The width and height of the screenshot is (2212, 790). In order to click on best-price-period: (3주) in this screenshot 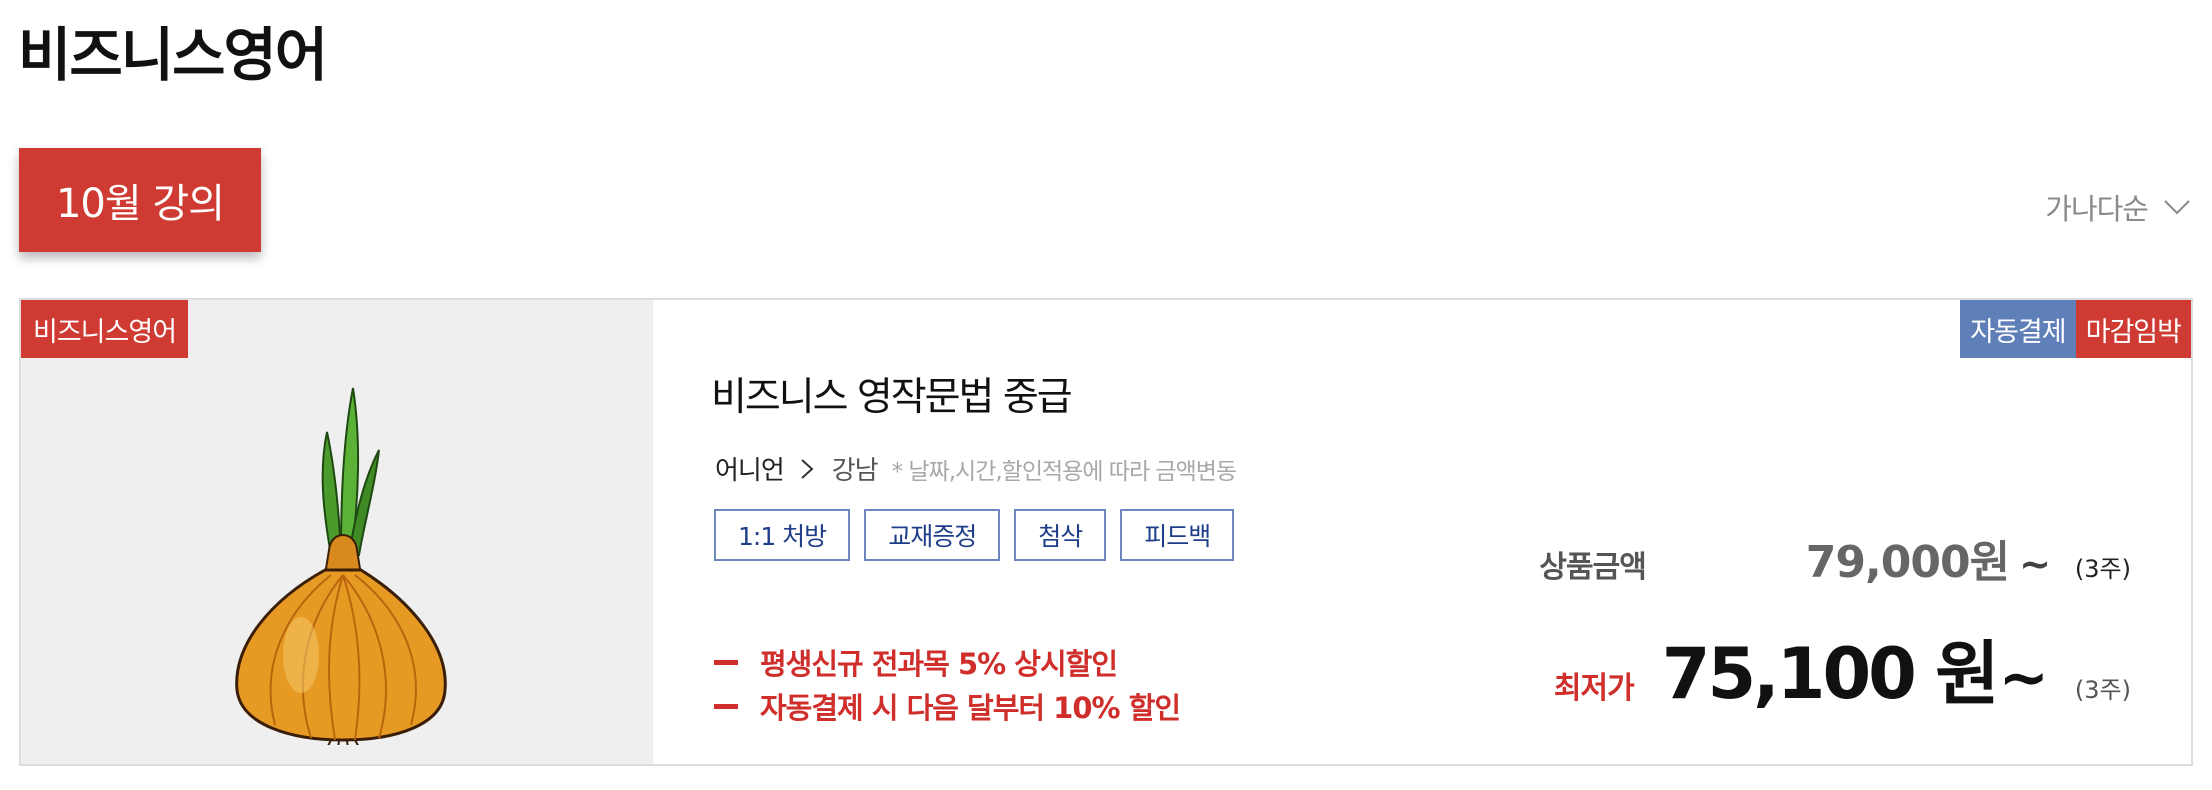, I will do `click(2102, 690)`.